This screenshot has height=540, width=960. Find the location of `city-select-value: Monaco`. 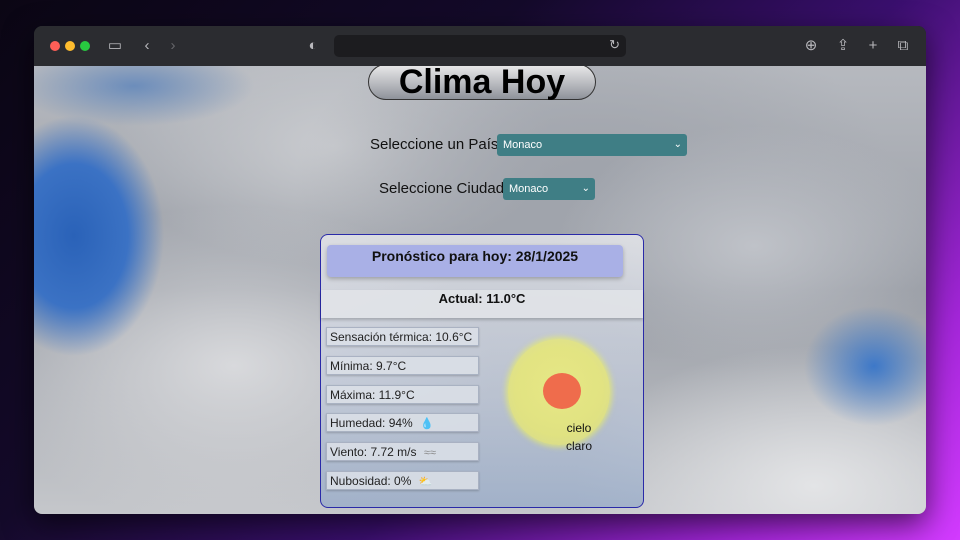

city-select-value: Monaco is located at coordinates (529, 189).